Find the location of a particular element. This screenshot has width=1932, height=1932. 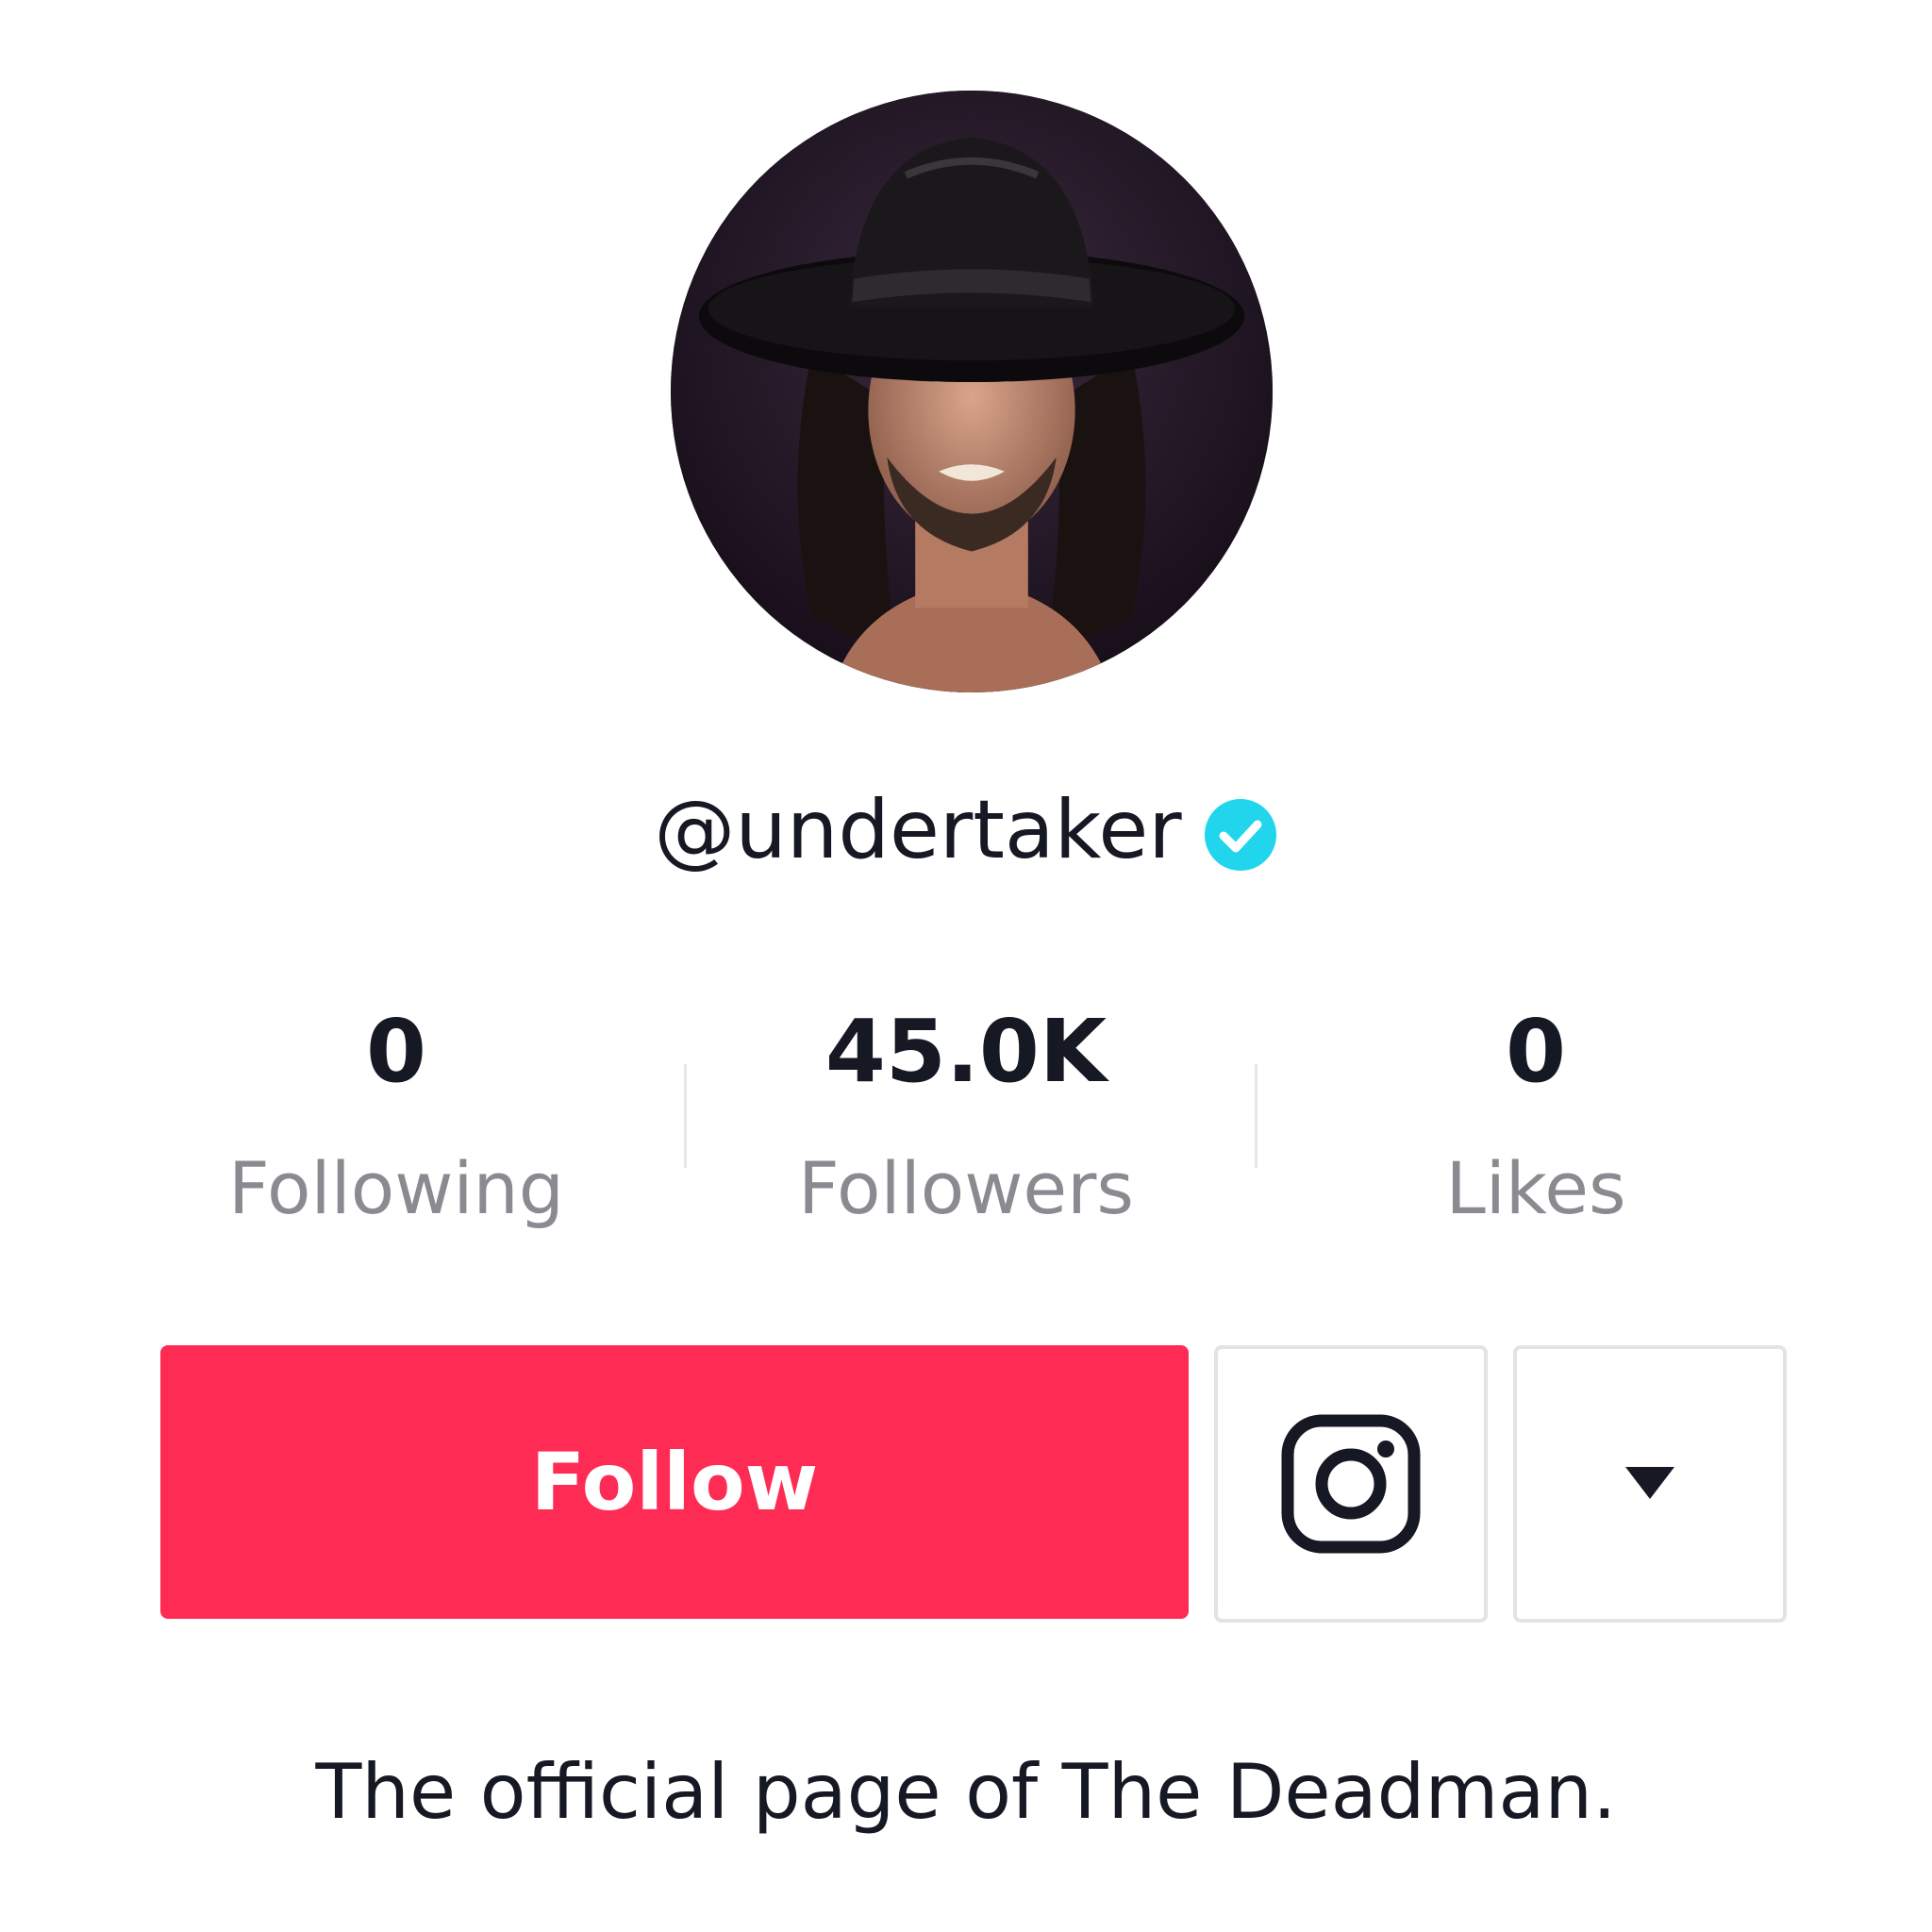

verified-badge-icon is located at coordinates (1240, 835).